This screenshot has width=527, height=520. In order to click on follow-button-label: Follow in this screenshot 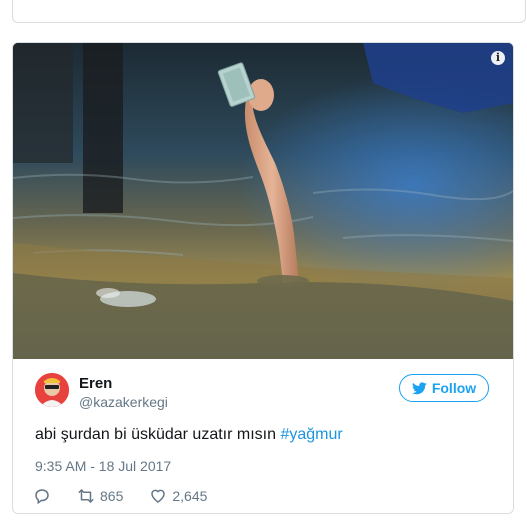, I will do `click(454, 388)`.